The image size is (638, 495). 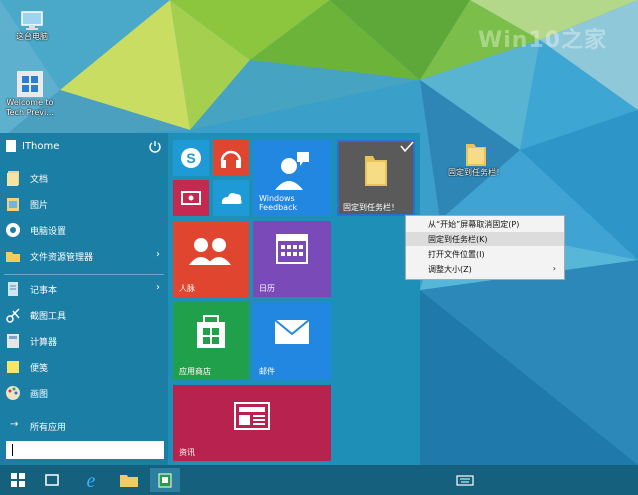 I want to click on store-taskbar-button, so click(x=165, y=480).